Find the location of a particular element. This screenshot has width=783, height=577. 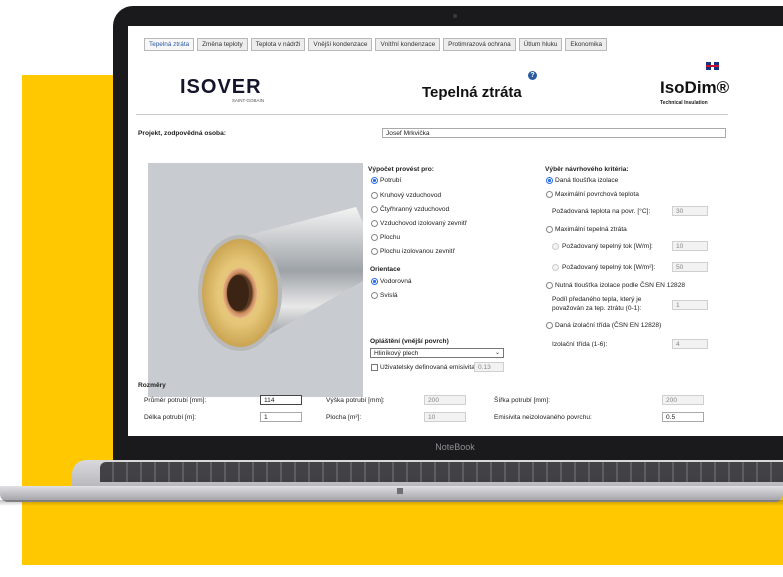

notebook-label: NoteBook is located at coordinates (455, 447).